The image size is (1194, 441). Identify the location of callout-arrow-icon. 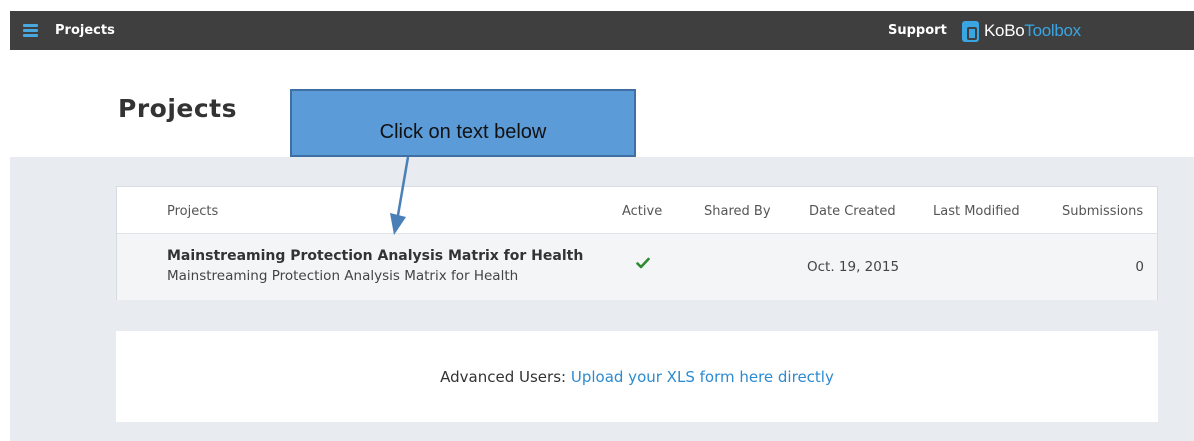
(400, 195).